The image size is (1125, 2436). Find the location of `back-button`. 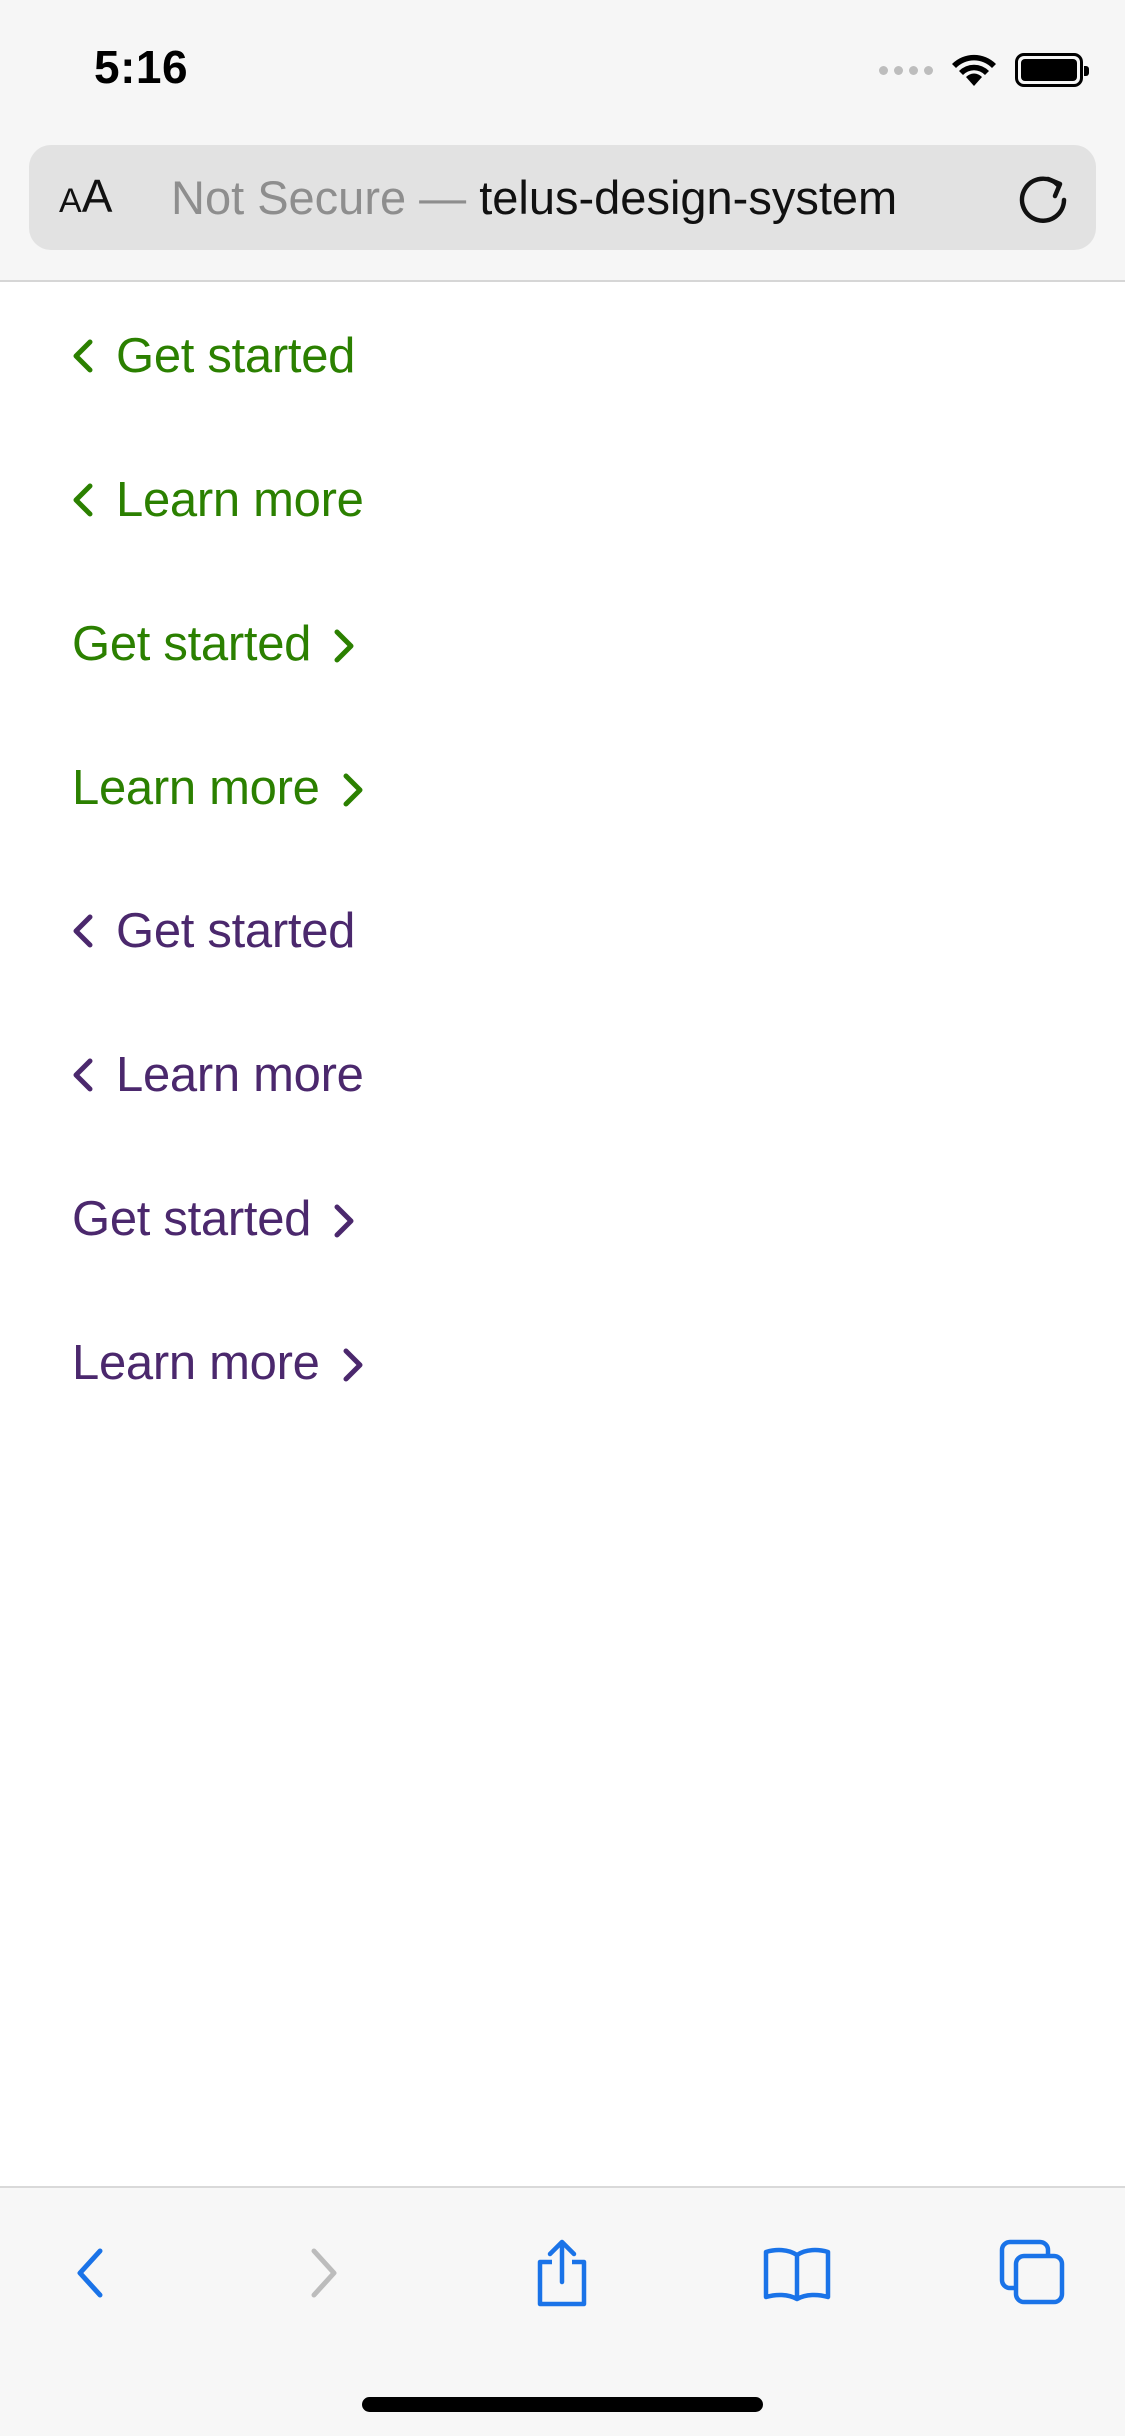

back-button is located at coordinates (90, 2273).